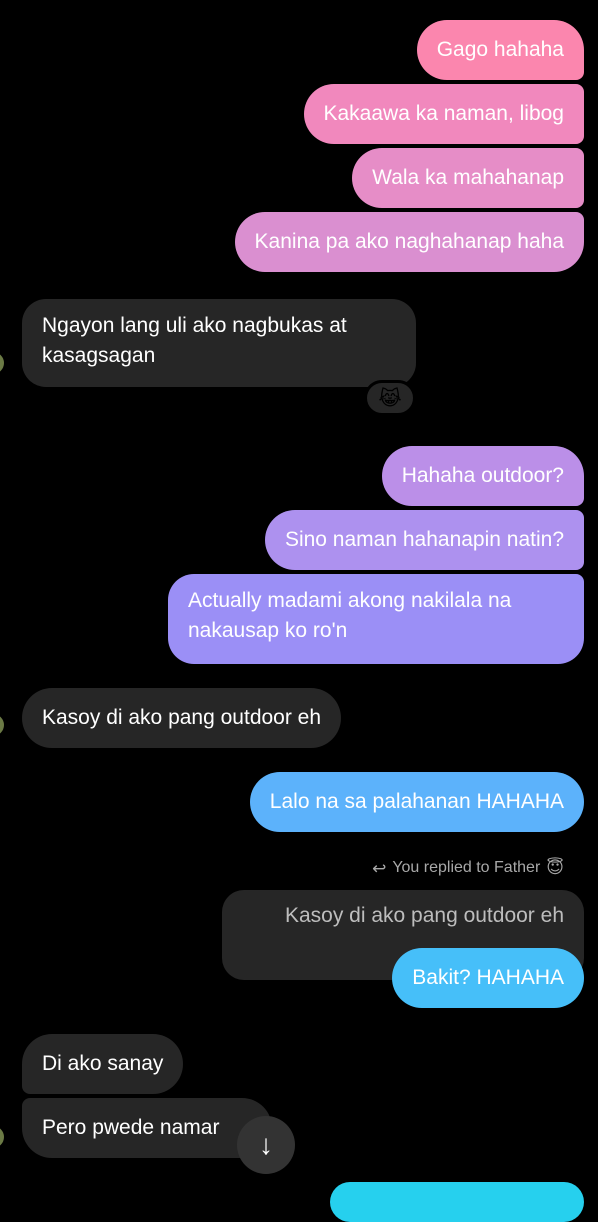  I want to click on arrow-down-icon: ↓, so click(266, 1144).